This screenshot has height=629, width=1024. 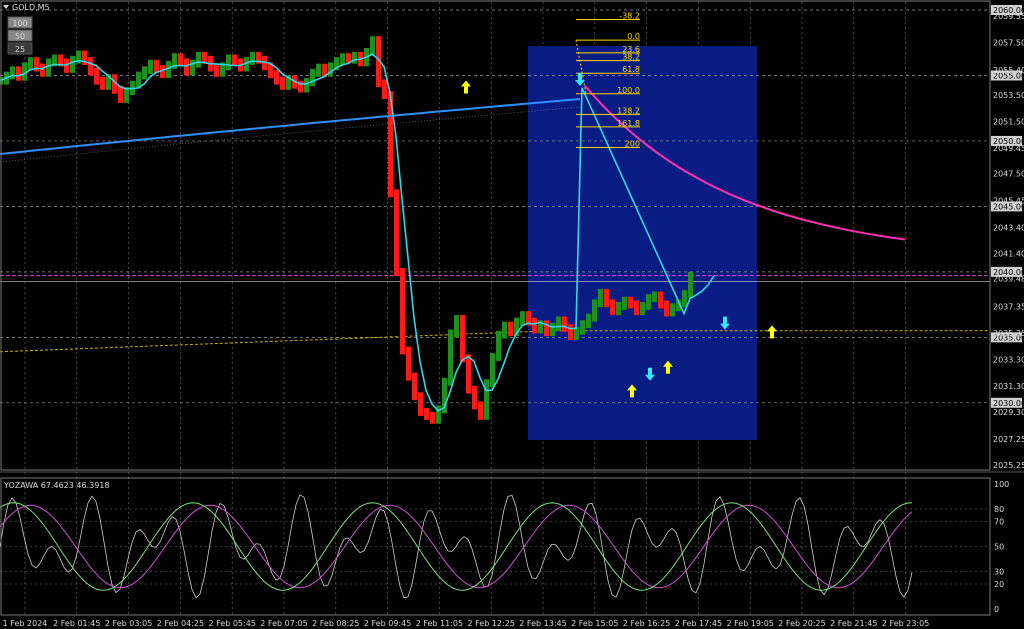 What do you see at coordinates (1008, 412) in the screenshot?
I see `price-tick-label: 2029.30` at bounding box center [1008, 412].